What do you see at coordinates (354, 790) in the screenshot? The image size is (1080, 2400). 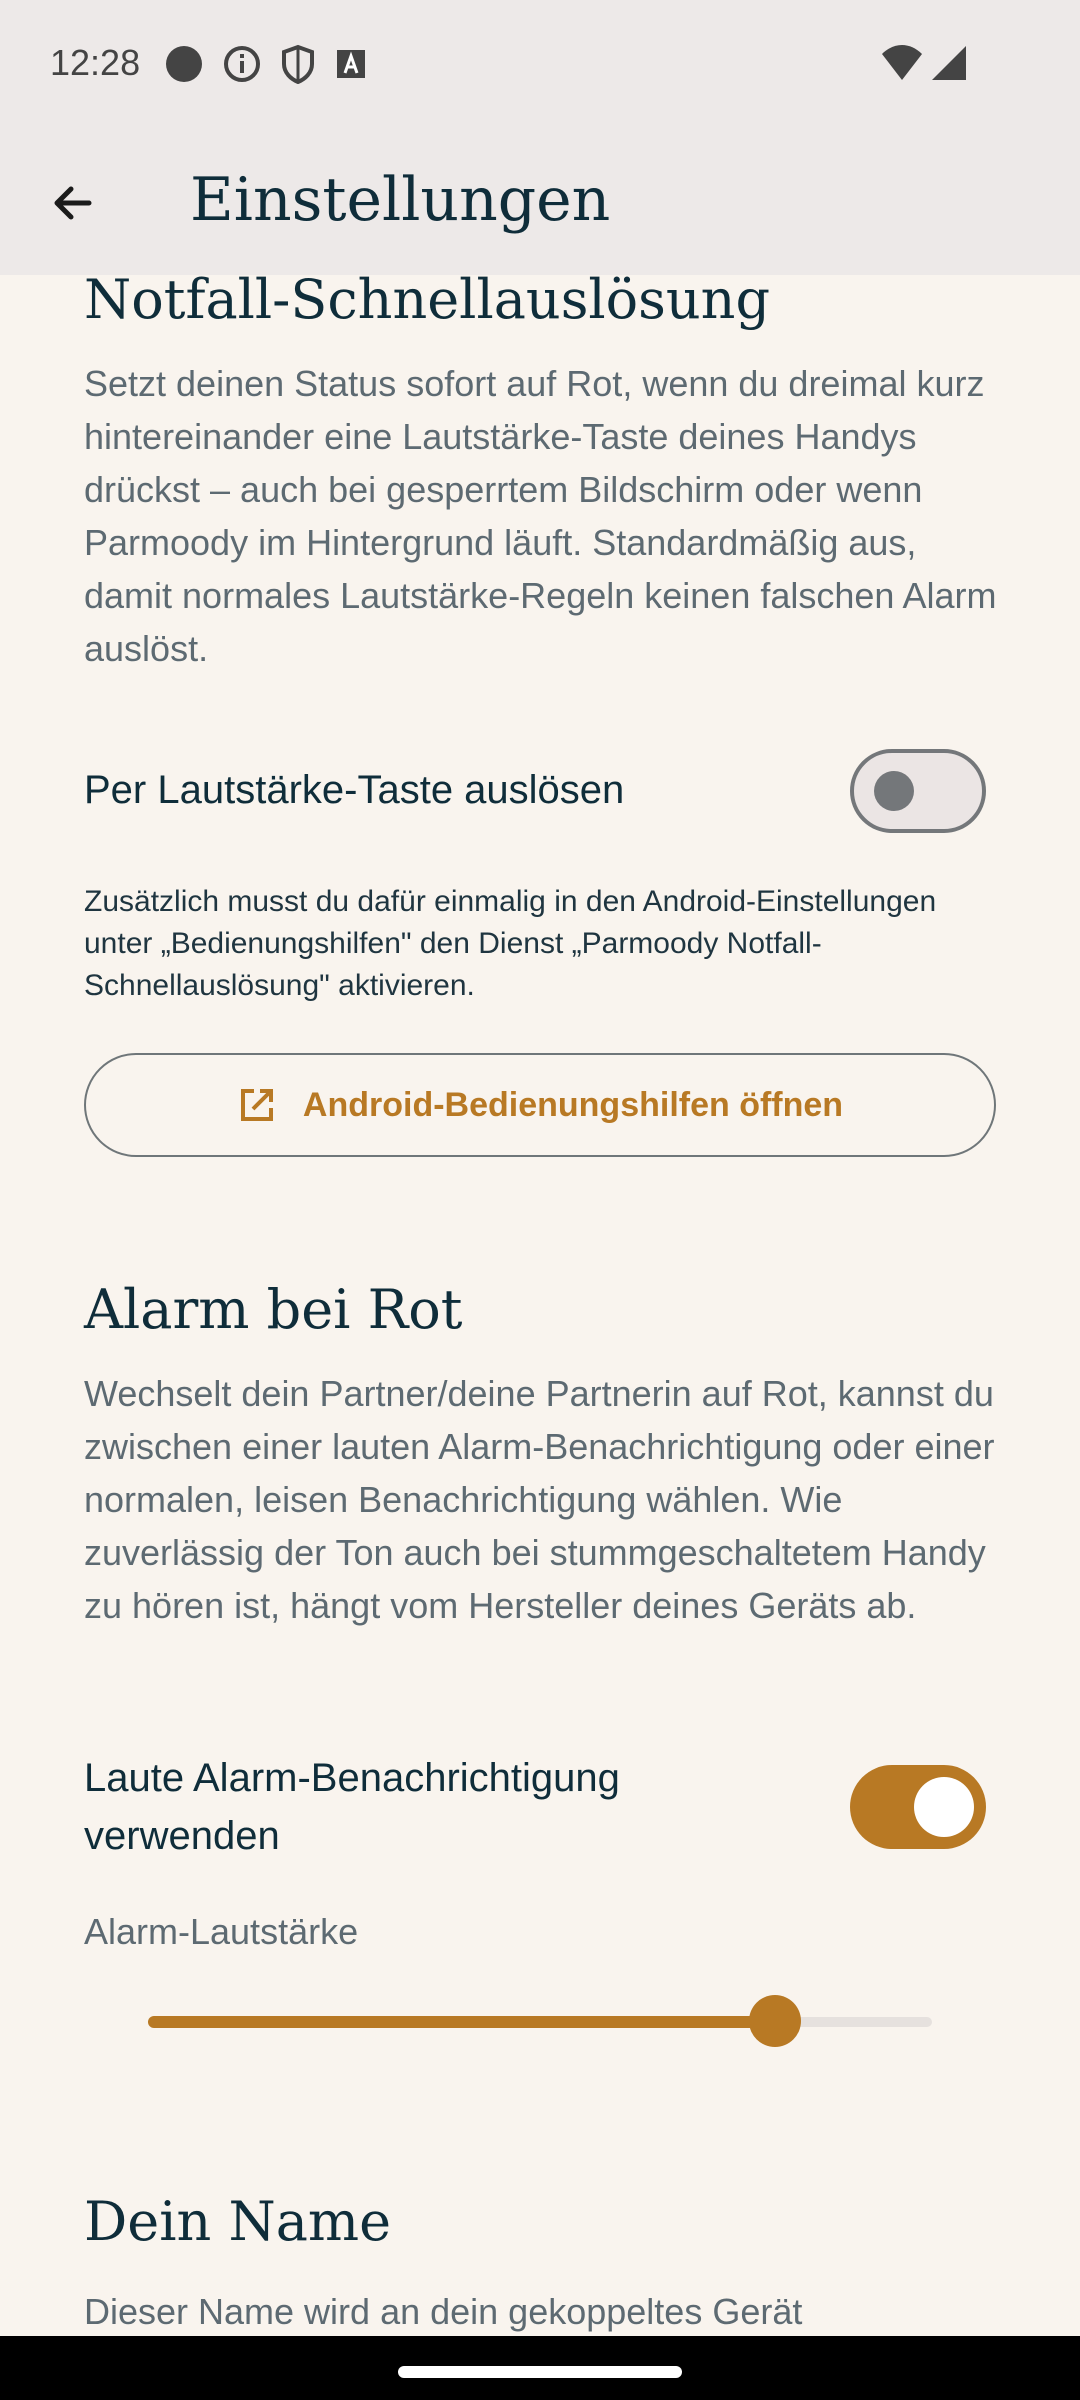 I see `volume-trigger-label: Per Lautstärke-Taste auslösen` at bounding box center [354, 790].